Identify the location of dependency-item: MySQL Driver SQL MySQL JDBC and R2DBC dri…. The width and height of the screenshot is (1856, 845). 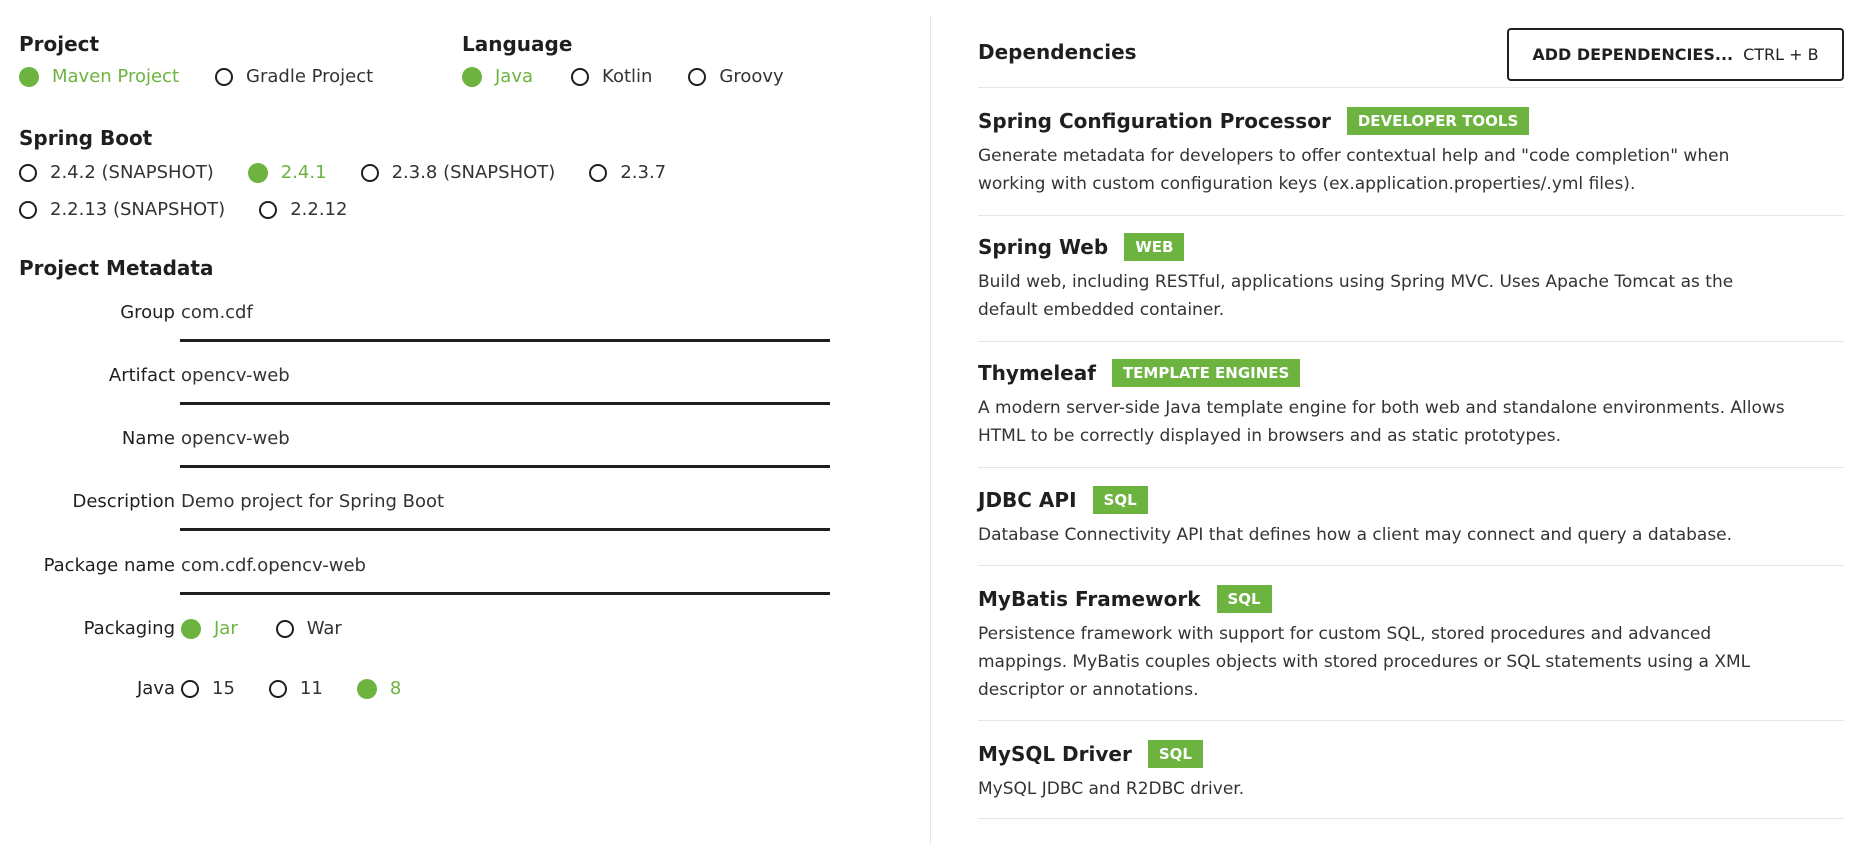
(1411, 779).